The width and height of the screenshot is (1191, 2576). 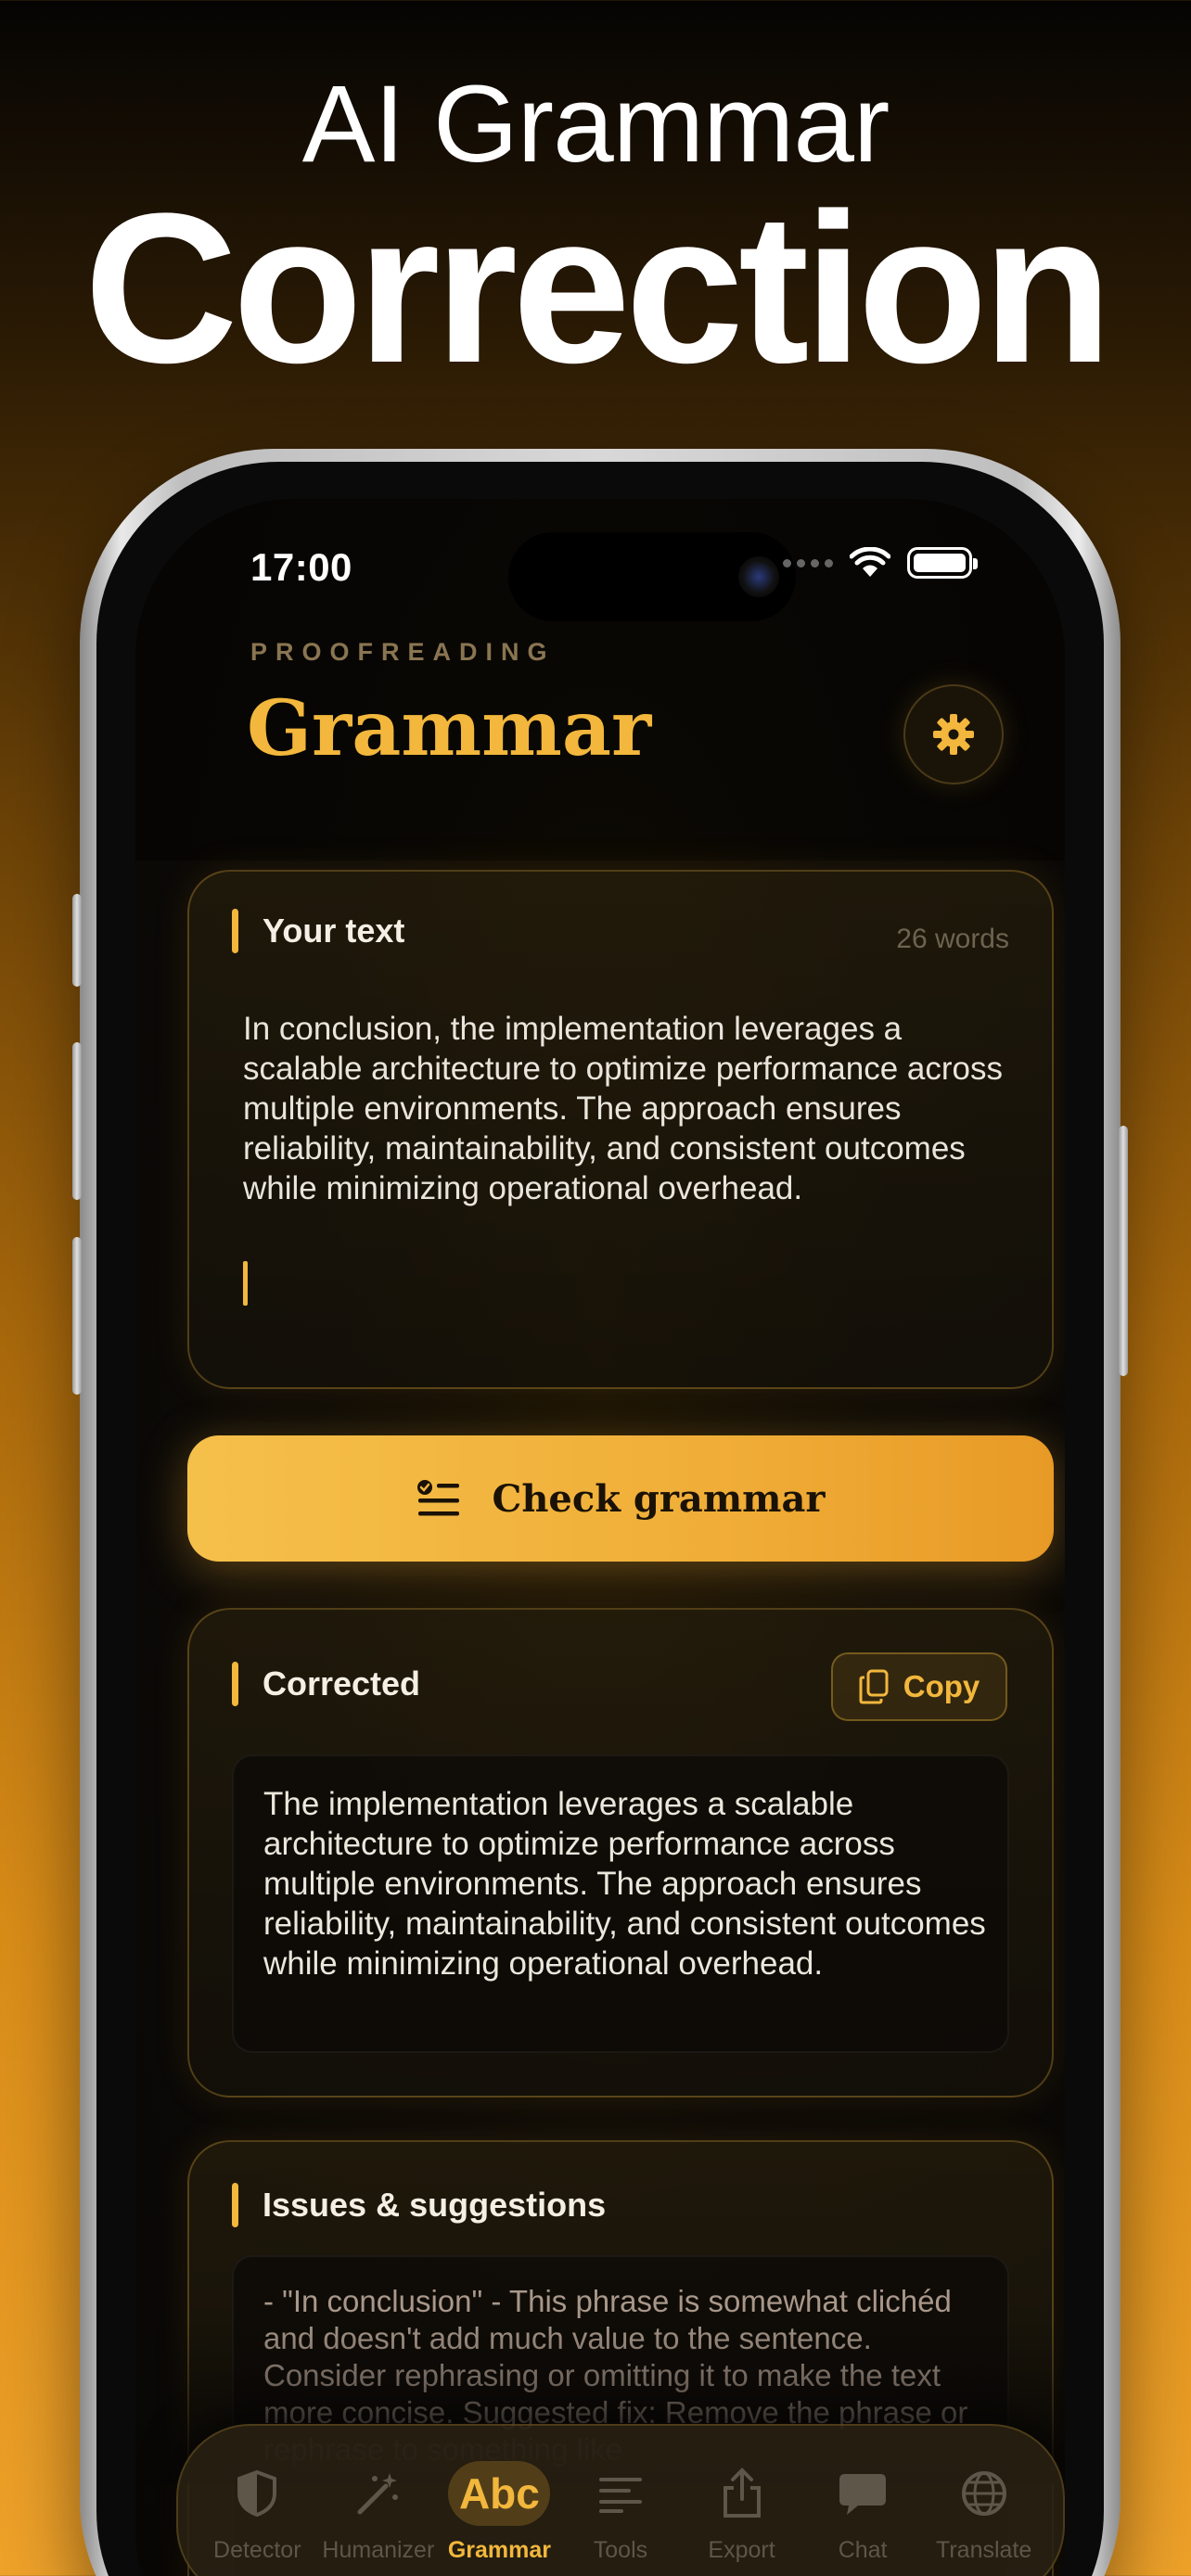 What do you see at coordinates (326, 1684) in the screenshot?
I see `corrected-card-label: Corrected` at bounding box center [326, 1684].